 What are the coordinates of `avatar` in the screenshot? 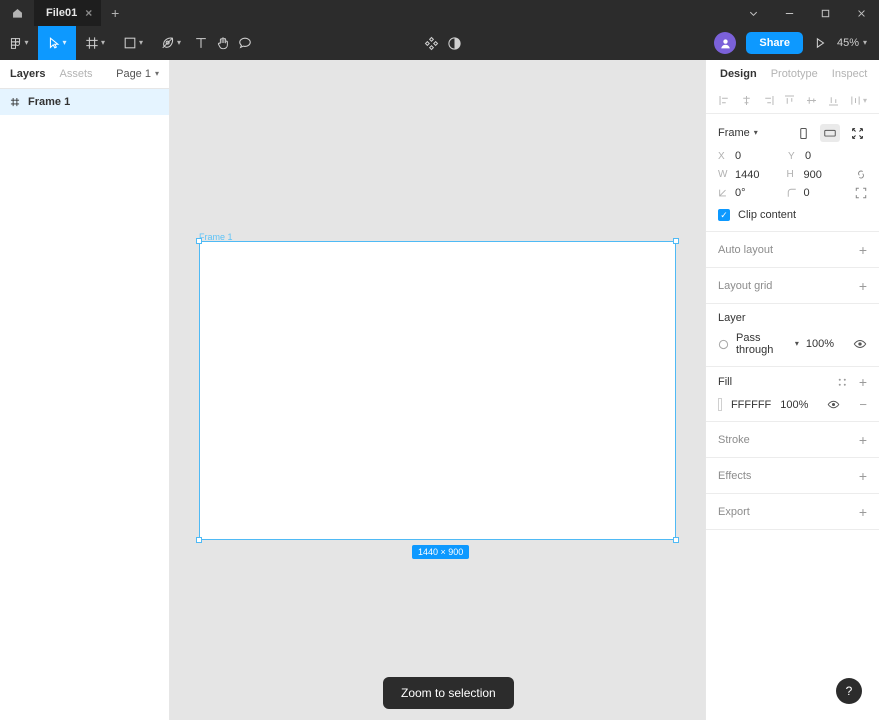 It's located at (725, 43).